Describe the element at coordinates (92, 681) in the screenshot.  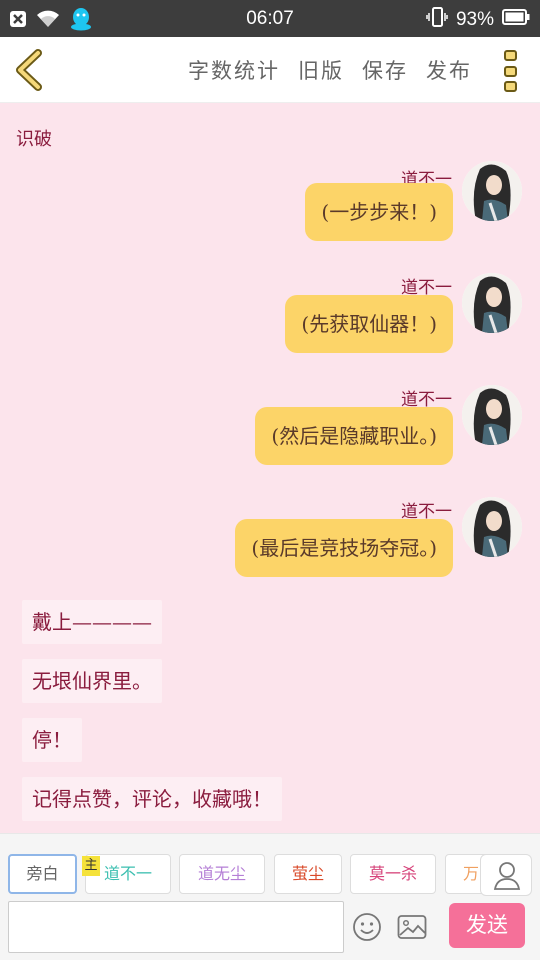
I see `narration-line: 无垠仙界里。` at that location.